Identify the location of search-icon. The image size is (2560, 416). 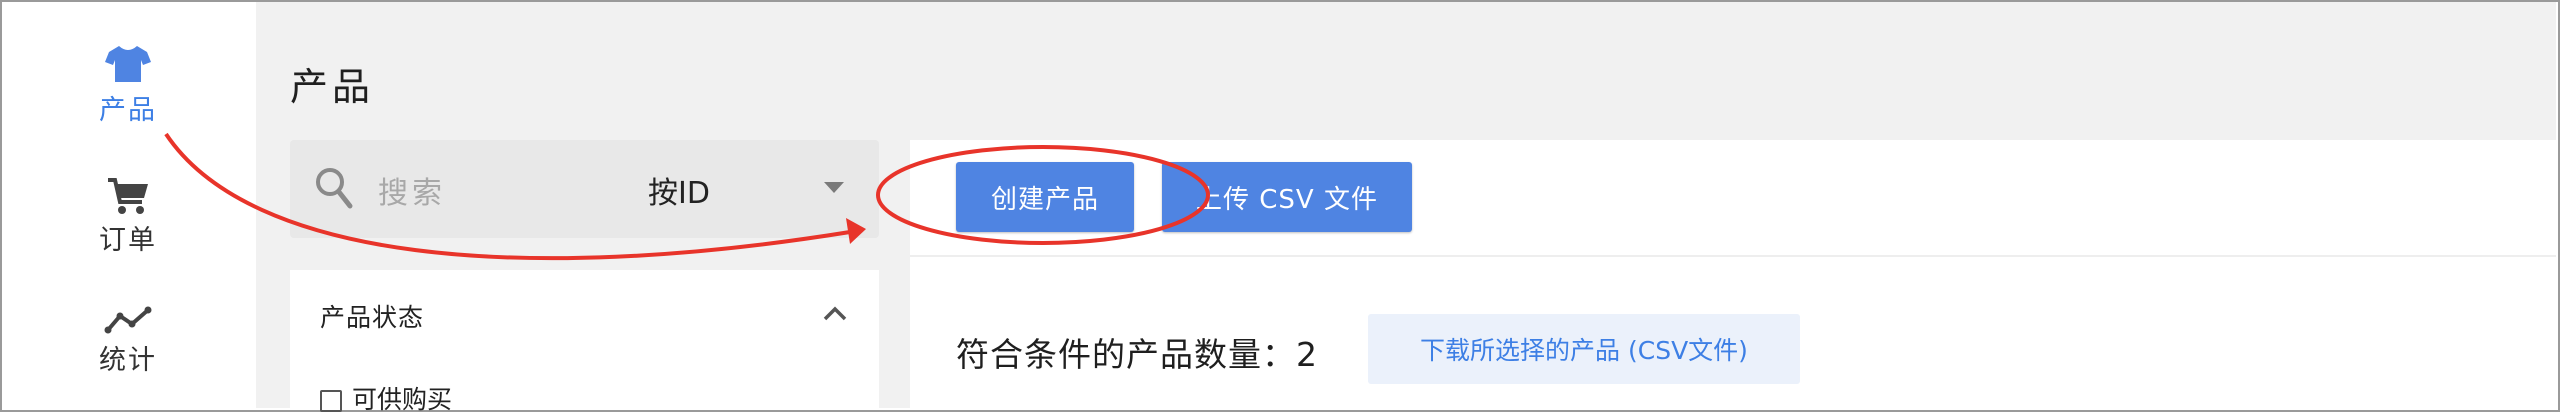
(334, 188).